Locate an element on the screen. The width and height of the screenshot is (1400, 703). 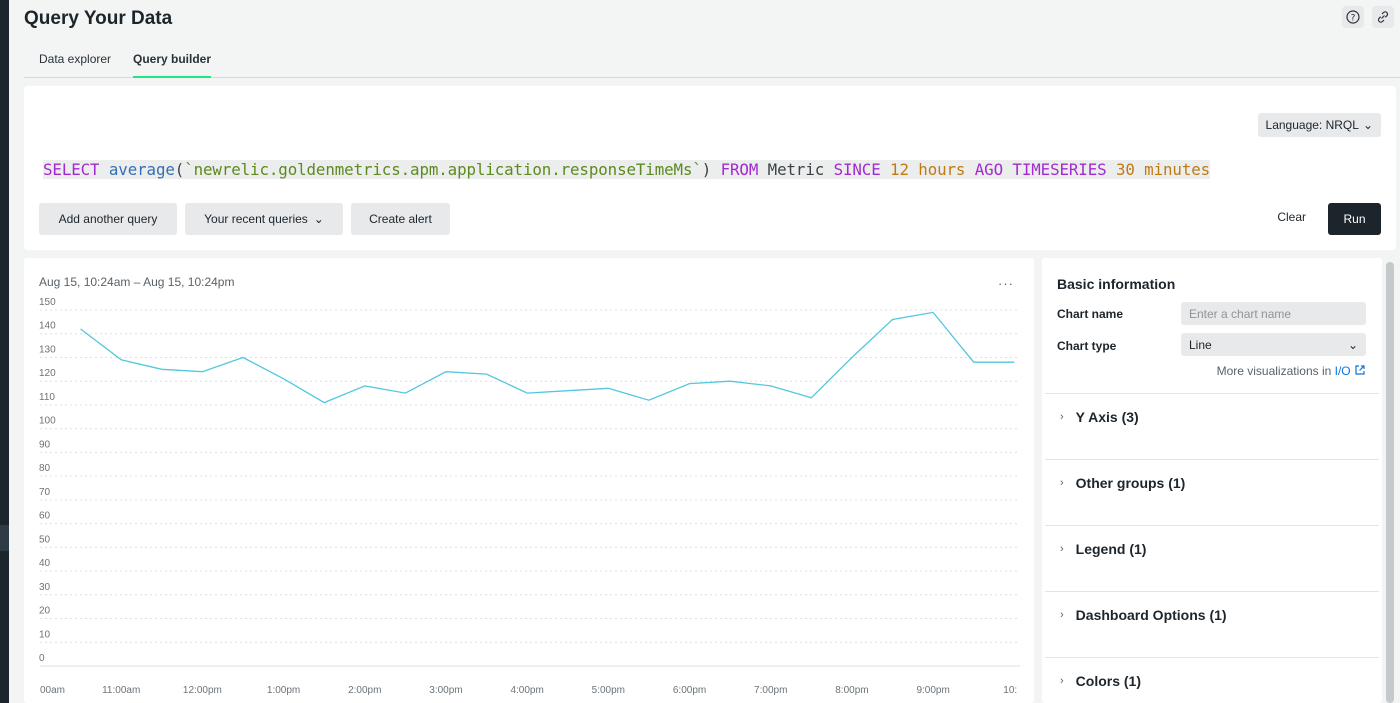
chart-type-value: Line is located at coordinates (1200, 344).